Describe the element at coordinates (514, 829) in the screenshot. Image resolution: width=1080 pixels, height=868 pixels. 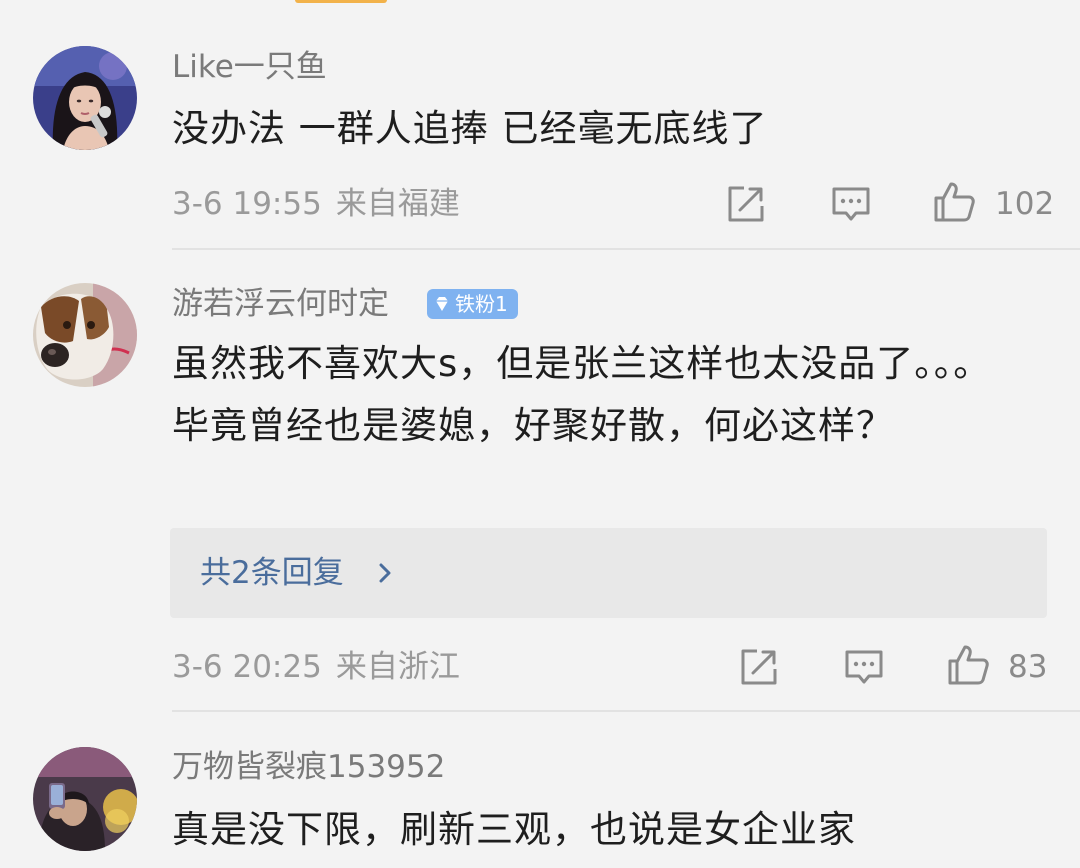
I see `comment-text: 真是没下限，刷新三观，也说是女企业家` at that location.